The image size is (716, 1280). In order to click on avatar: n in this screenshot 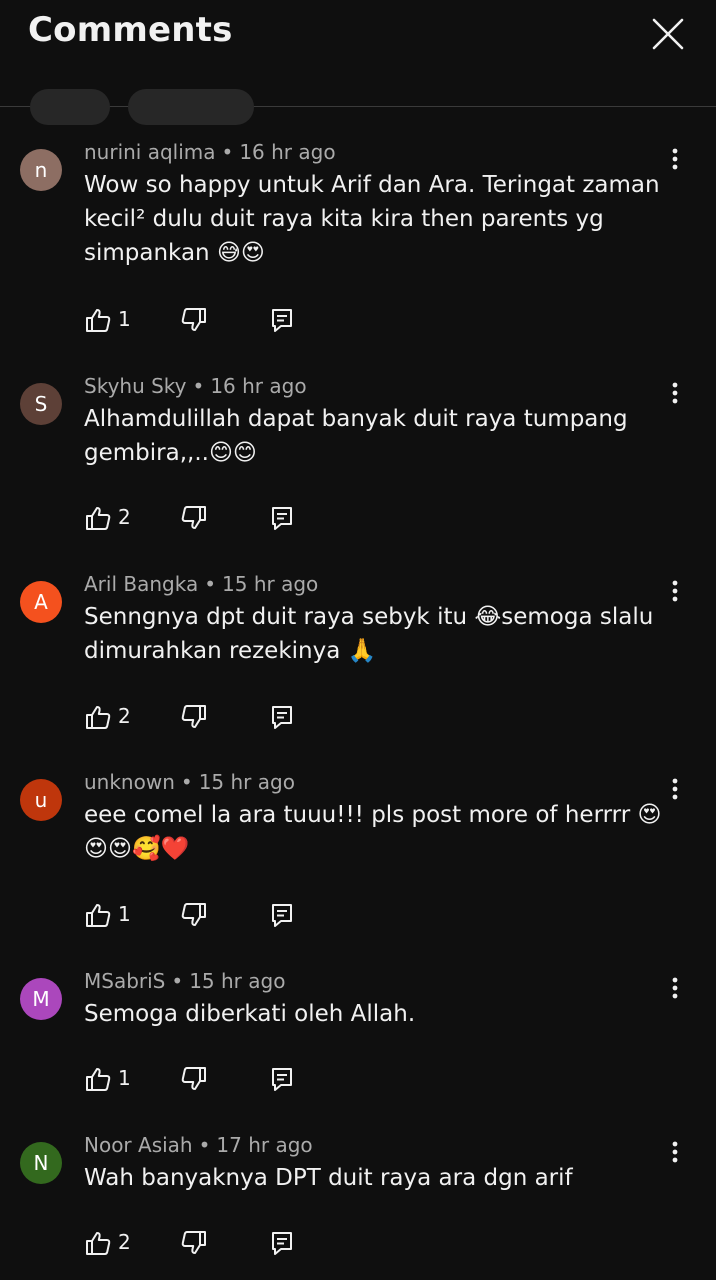, I will do `click(41, 170)`.